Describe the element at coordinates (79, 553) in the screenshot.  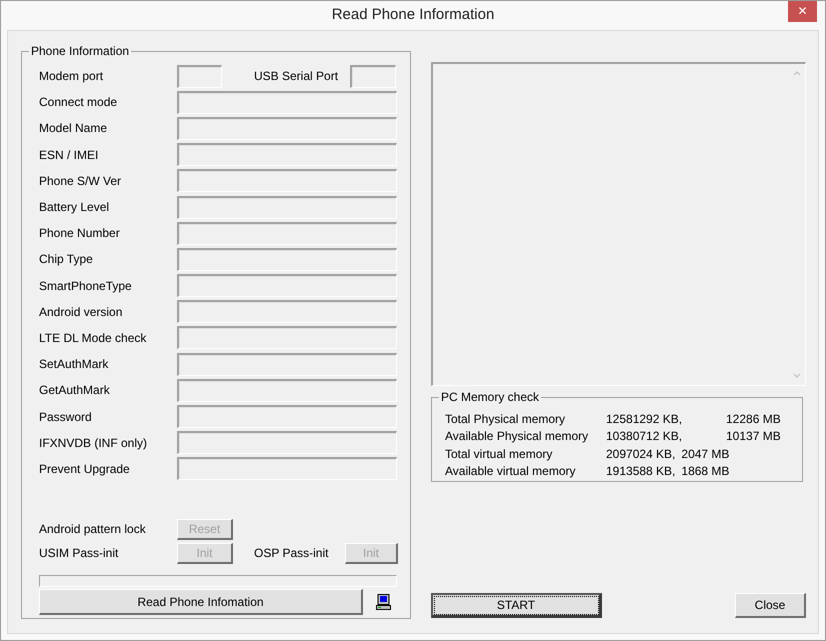
I see `field-label: USIM Pass-init` at that location.